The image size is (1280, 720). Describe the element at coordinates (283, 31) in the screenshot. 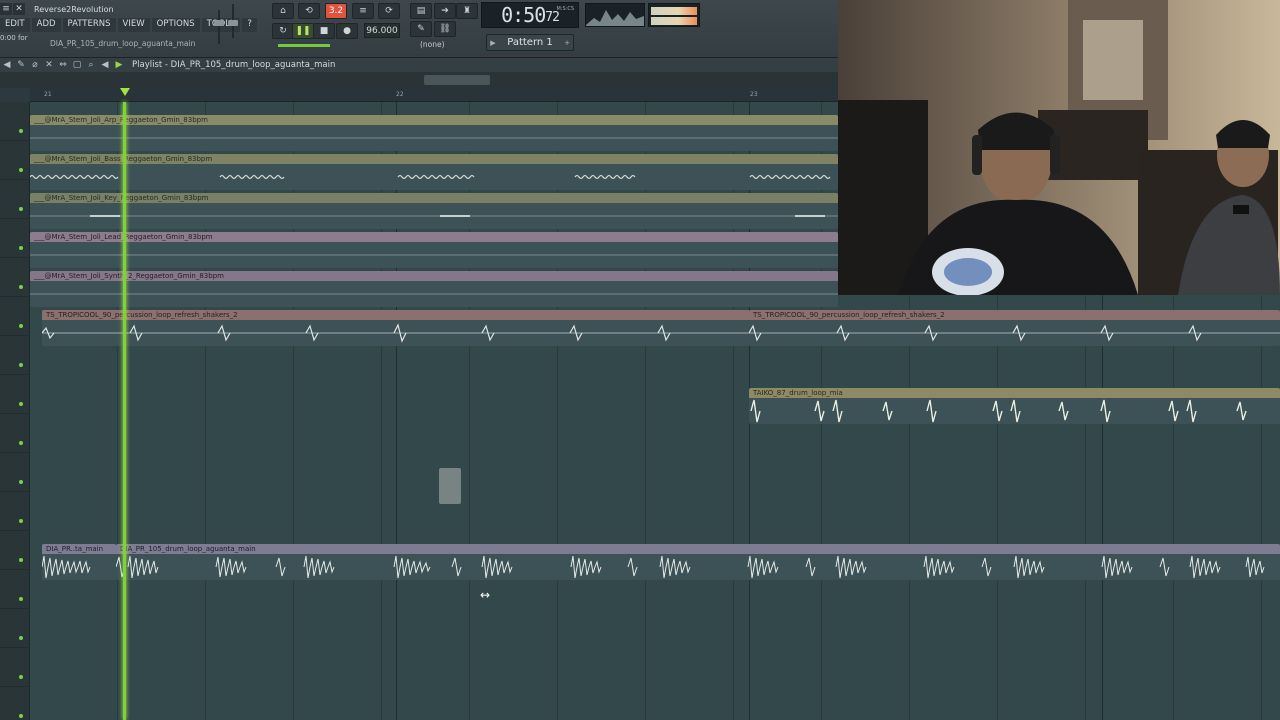

I see `song-mode-icon: ↻` at that location.